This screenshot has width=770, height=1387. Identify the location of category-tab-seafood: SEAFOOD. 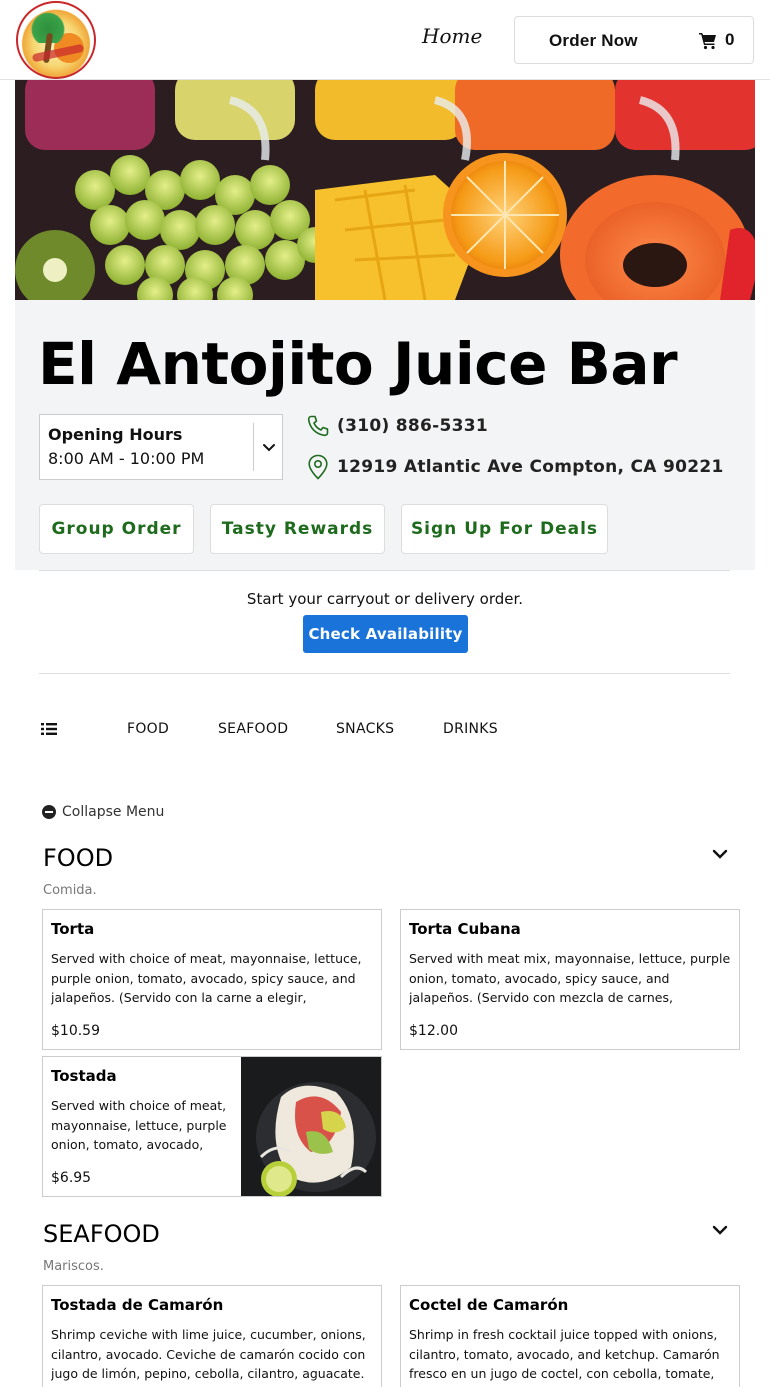
(253, 729).